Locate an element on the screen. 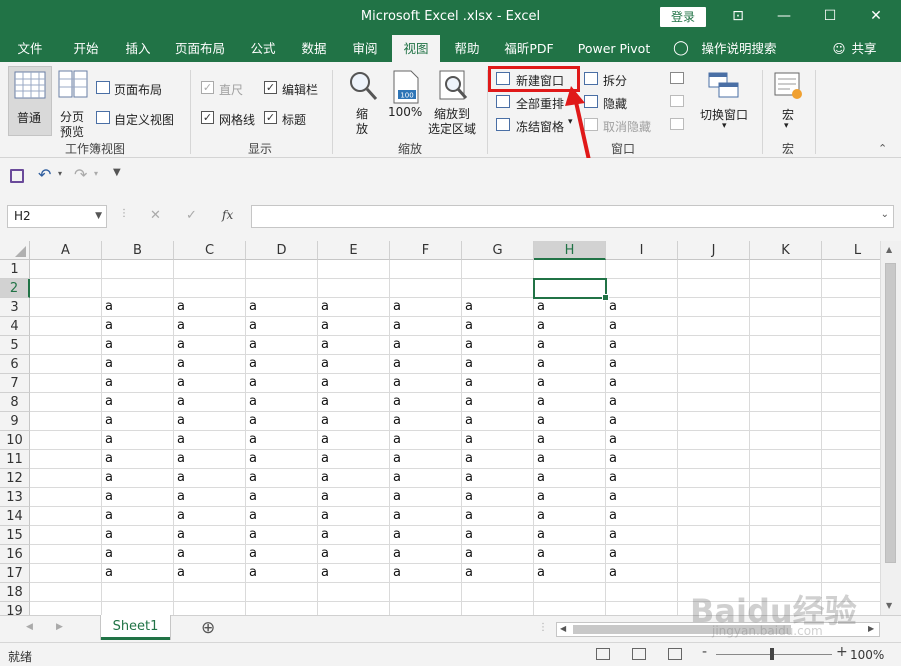 The width and height of the screenshot is (901, 666). column-header-k: K is located at coordinates (786, 250).